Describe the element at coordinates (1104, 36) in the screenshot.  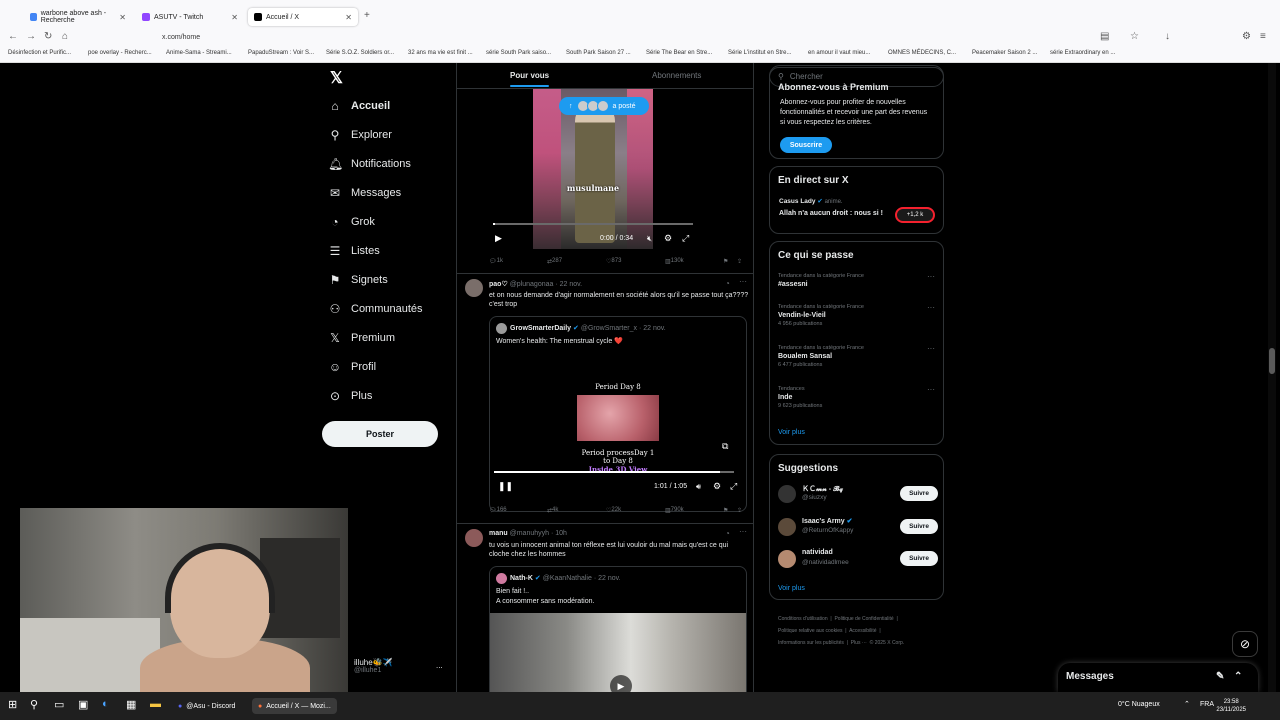
I see `reader-icon: ▤` at that location.